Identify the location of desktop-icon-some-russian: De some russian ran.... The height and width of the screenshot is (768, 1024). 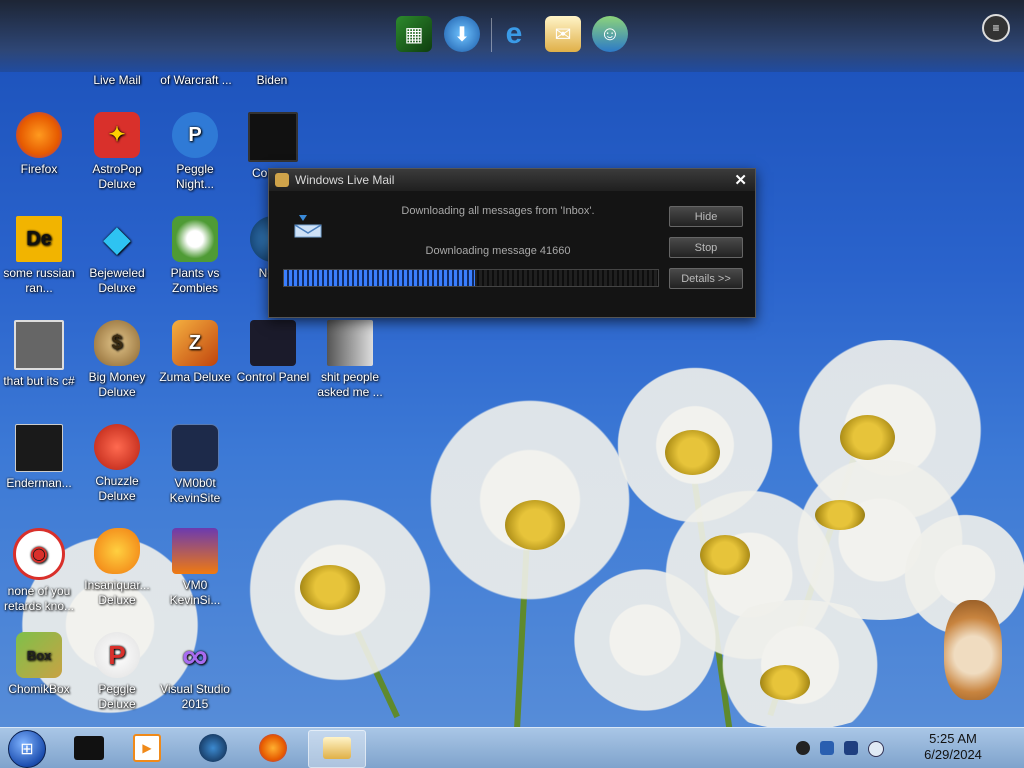
(39, 256).